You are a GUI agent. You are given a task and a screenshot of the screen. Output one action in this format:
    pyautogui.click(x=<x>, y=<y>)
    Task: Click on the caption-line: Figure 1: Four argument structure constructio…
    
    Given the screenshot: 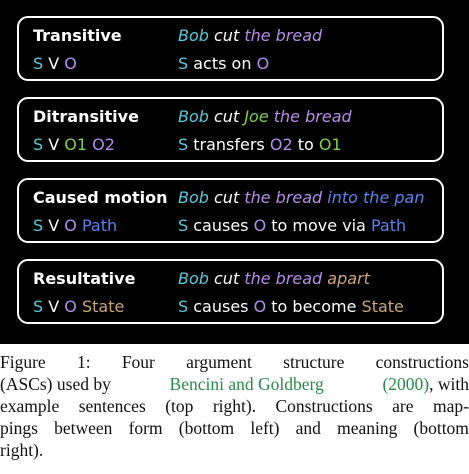 What is the action you would take?
    pyautogui.click(x=234, y=362)
    